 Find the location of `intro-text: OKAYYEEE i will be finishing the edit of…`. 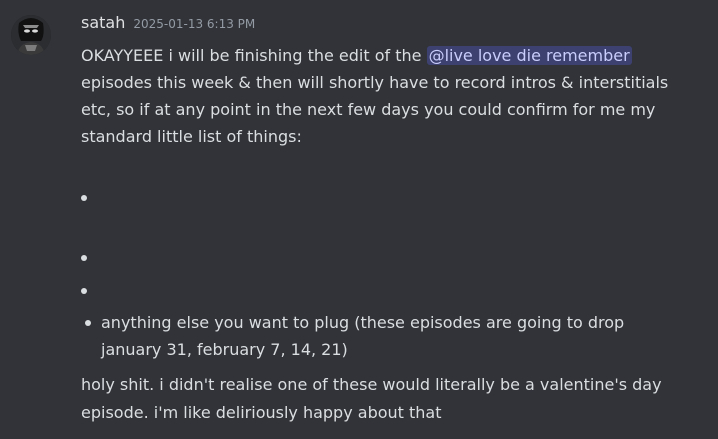

intro-text: OKAYYEEE i will be finishing the edit of… is located at coordinates (254, 55).